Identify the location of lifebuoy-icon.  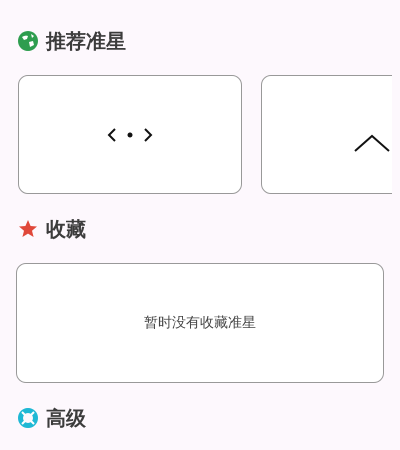
(28, 418).